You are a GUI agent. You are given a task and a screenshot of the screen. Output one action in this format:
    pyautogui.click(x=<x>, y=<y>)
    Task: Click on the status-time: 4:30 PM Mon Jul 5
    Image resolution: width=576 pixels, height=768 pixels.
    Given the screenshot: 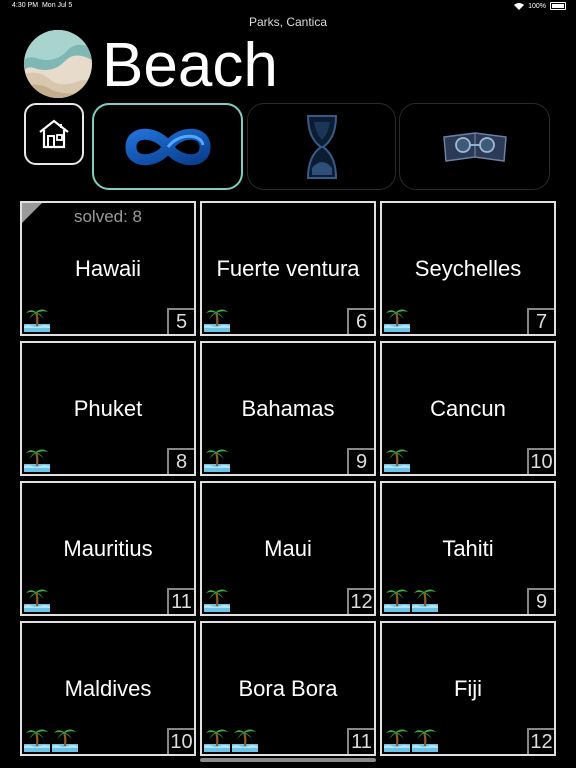 What is the action you would take?
    pyautogui.click(x=42, y=5)
    